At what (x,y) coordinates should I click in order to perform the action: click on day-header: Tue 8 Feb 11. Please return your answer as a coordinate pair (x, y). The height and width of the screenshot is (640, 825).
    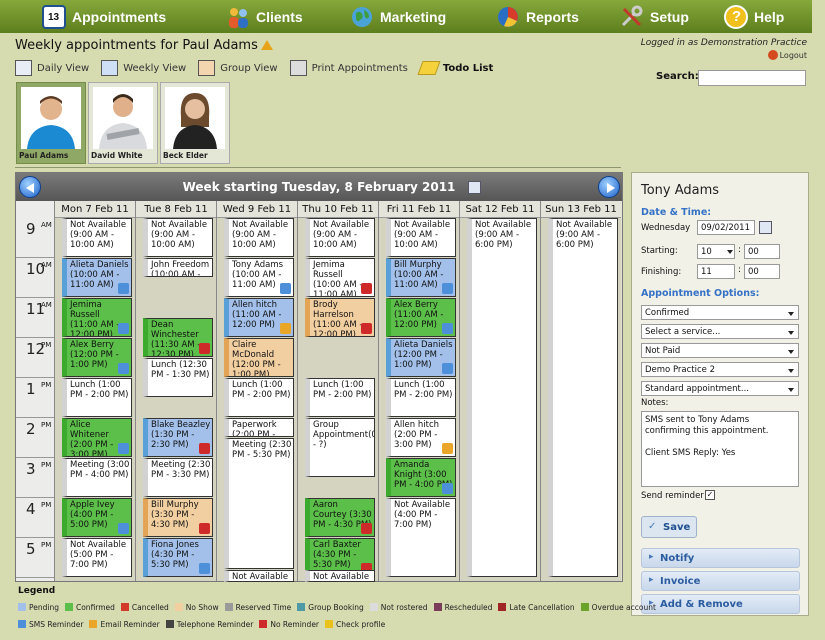
    Looking at the image, I should click on (176, 209).